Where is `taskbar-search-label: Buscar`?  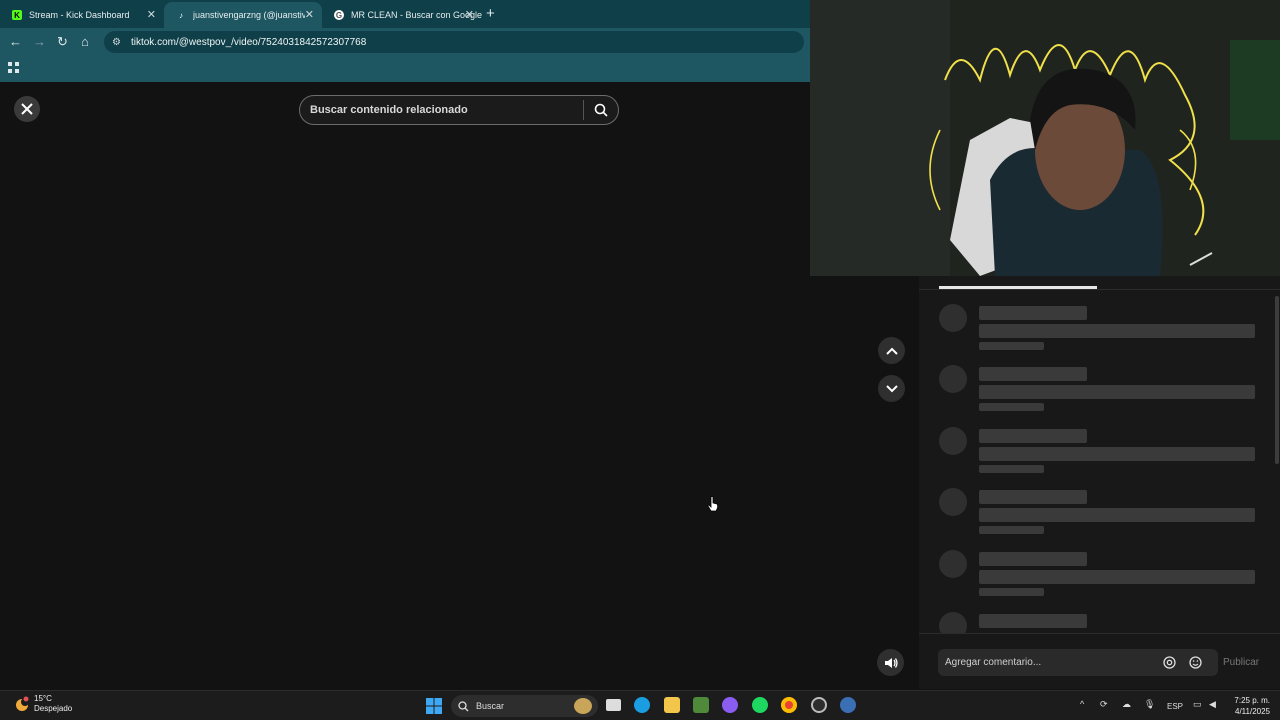
taskbar-search-label: Buscar is located at coordinates (490, 706).